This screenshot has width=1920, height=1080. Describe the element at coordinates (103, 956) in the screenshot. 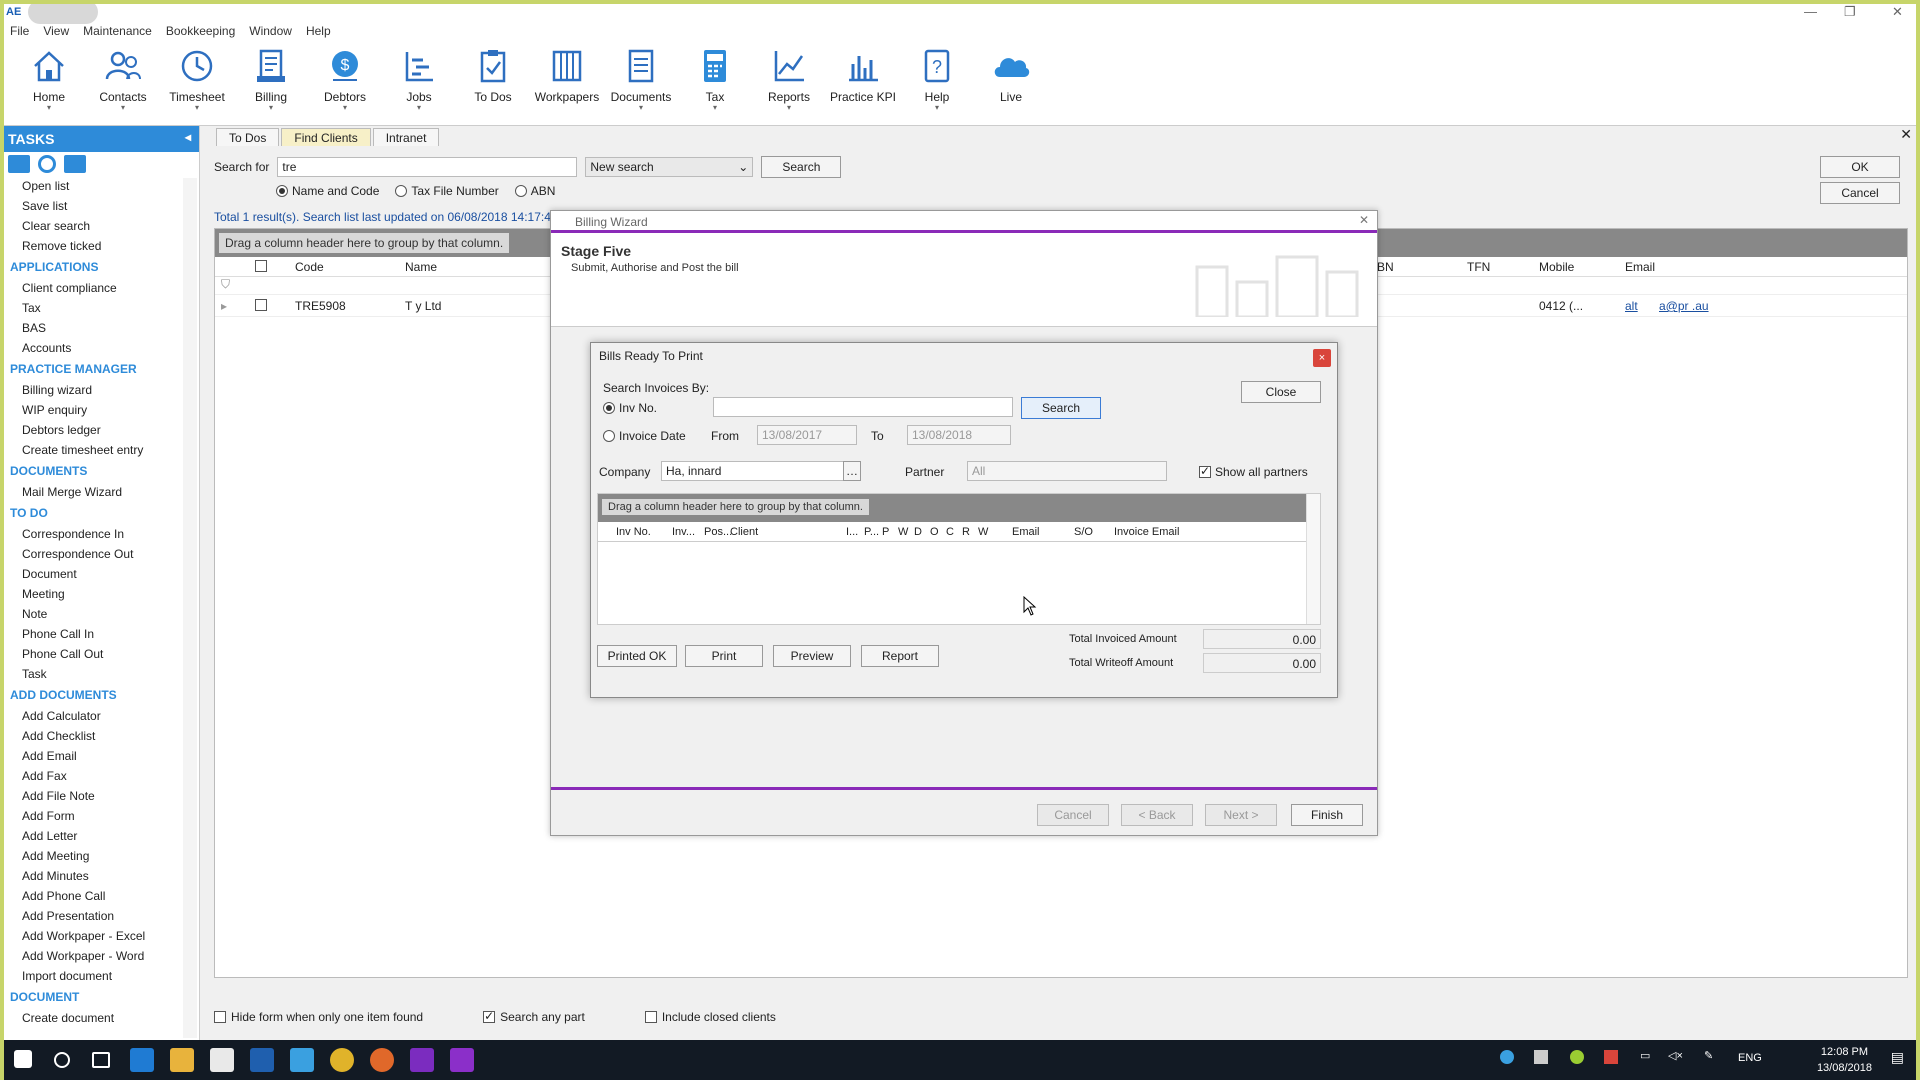

I see `sidebar-item: Add Workpaper - Word` at that location.